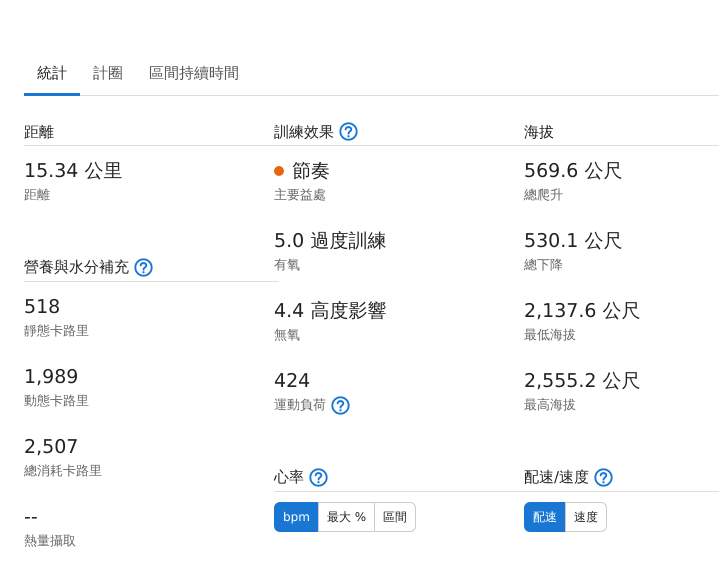  I want to click on stat-value: 424, so click(292, 381).